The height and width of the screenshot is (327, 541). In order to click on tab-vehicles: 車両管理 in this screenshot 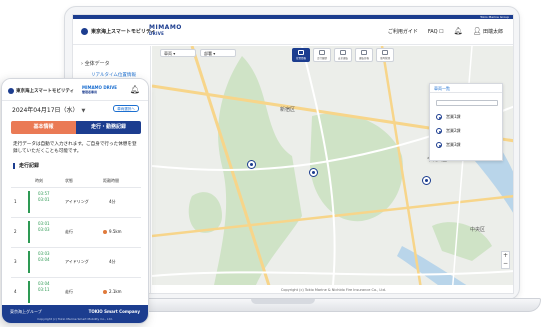, I will do `click(385, 55)`.